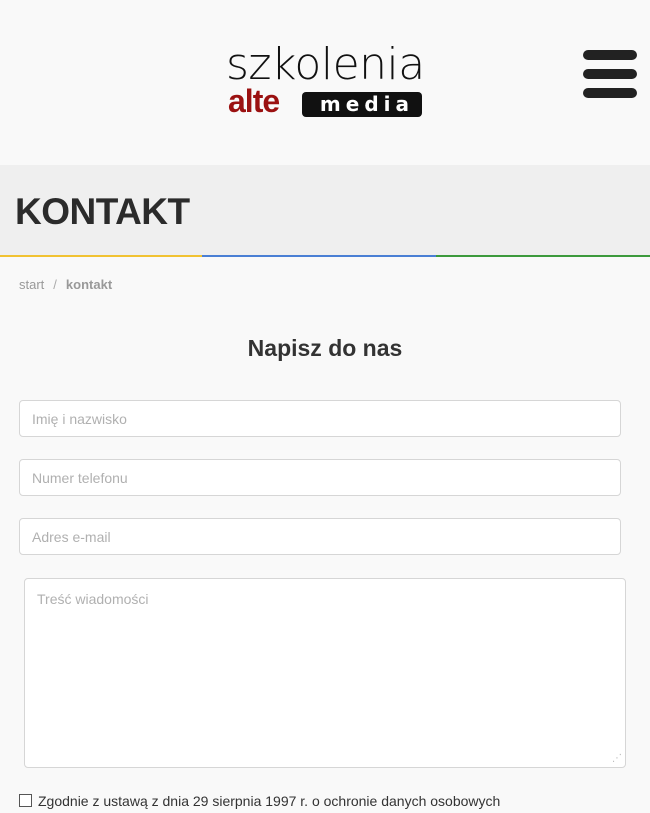  I want to click on consent-checkbox, so click(25, 800).